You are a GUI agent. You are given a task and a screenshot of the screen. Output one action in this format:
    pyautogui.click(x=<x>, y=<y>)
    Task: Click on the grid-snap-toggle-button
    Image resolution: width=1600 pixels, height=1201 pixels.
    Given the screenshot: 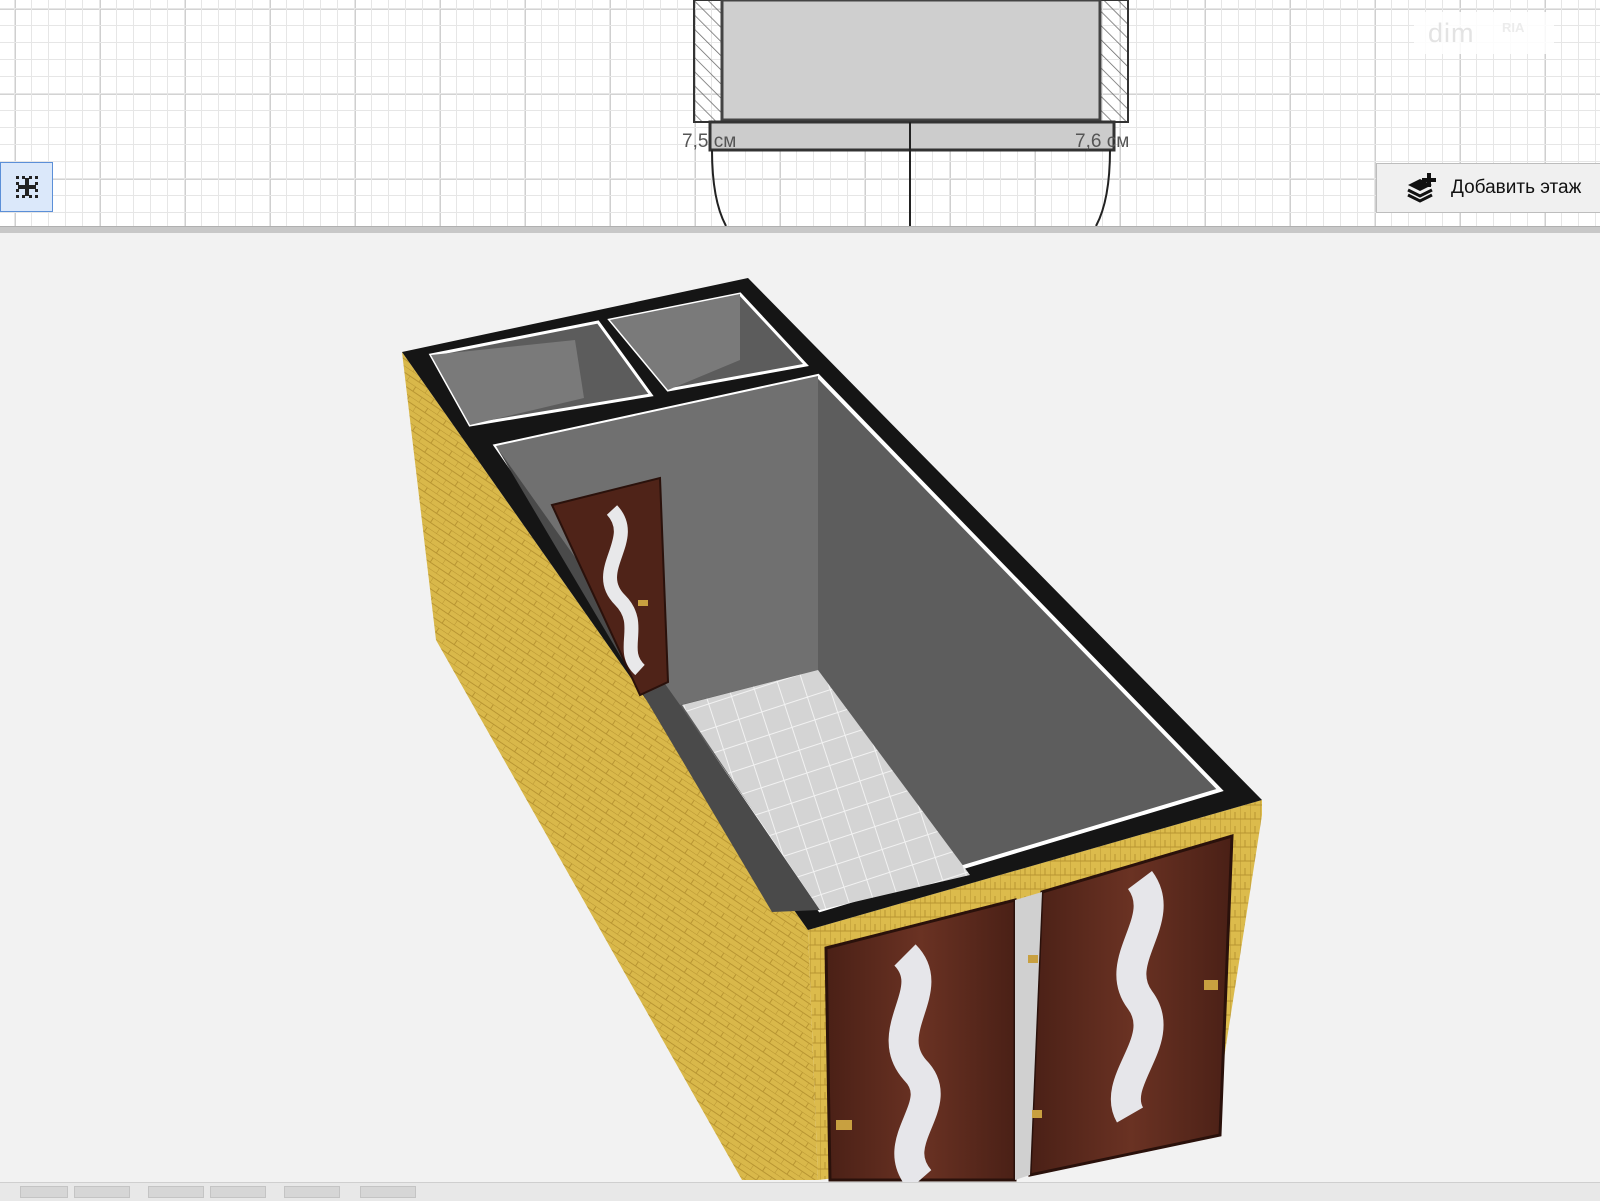 What is the action you would take?
    pyautogui.click(x=26, y=187)
    